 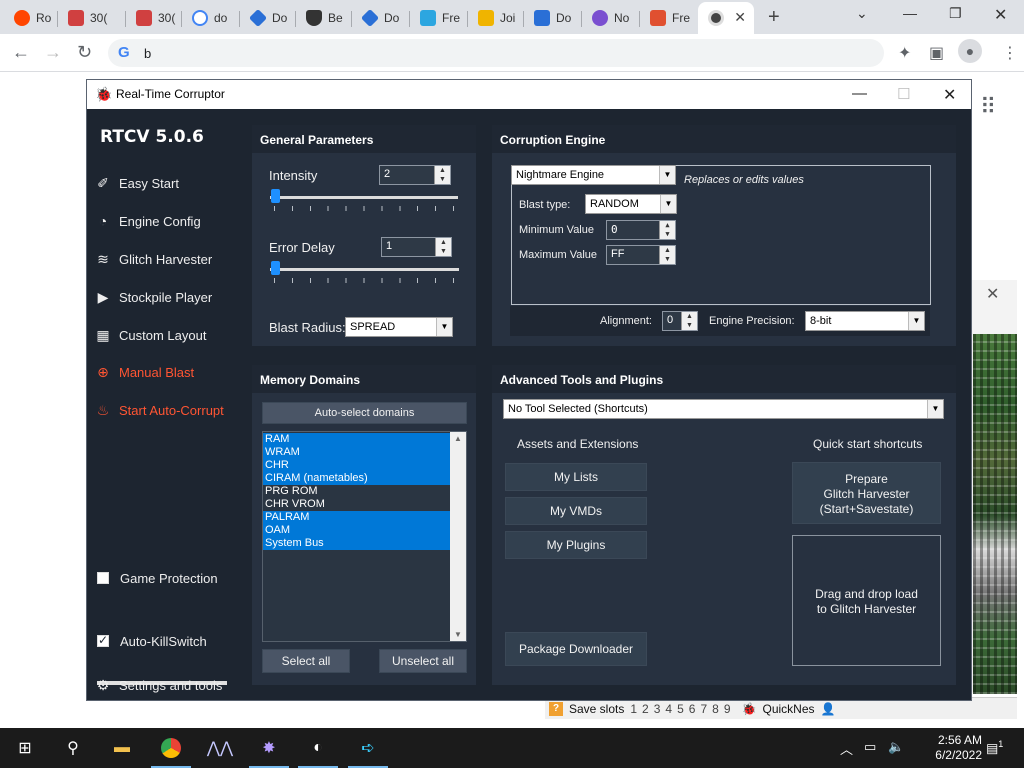 I want to click on error-delay-spinner: 1 ▲ ▼, so click(x=416, y=247).